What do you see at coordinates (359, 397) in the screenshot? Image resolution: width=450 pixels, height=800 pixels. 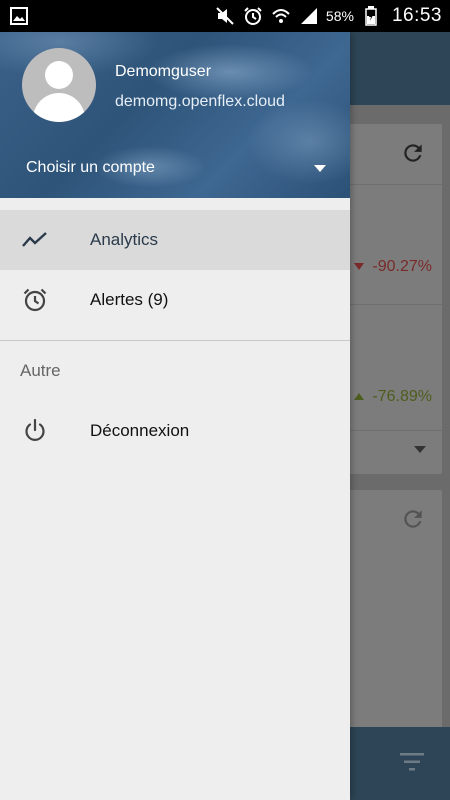 I see `up-arrow-icon` at bounding box center [359, 397].